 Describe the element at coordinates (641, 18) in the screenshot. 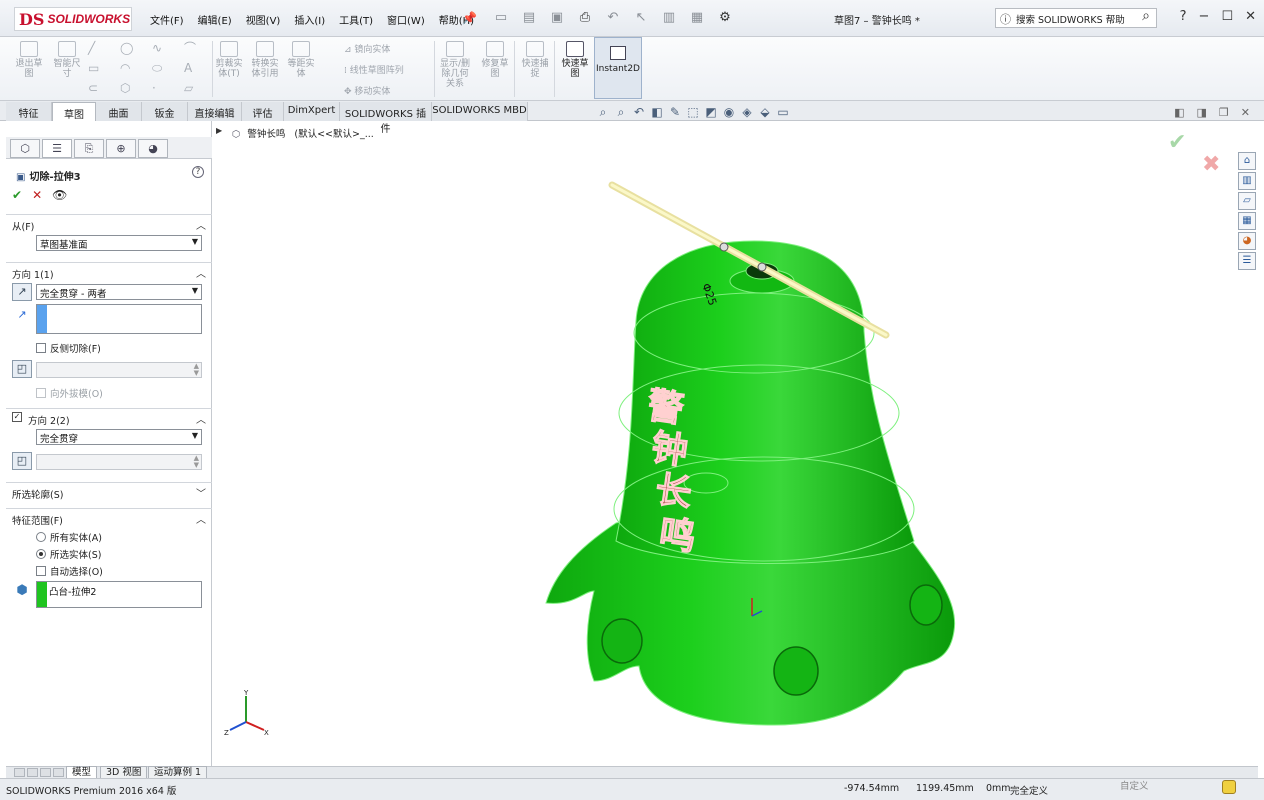

I see `select-icon: ↖` at that location.